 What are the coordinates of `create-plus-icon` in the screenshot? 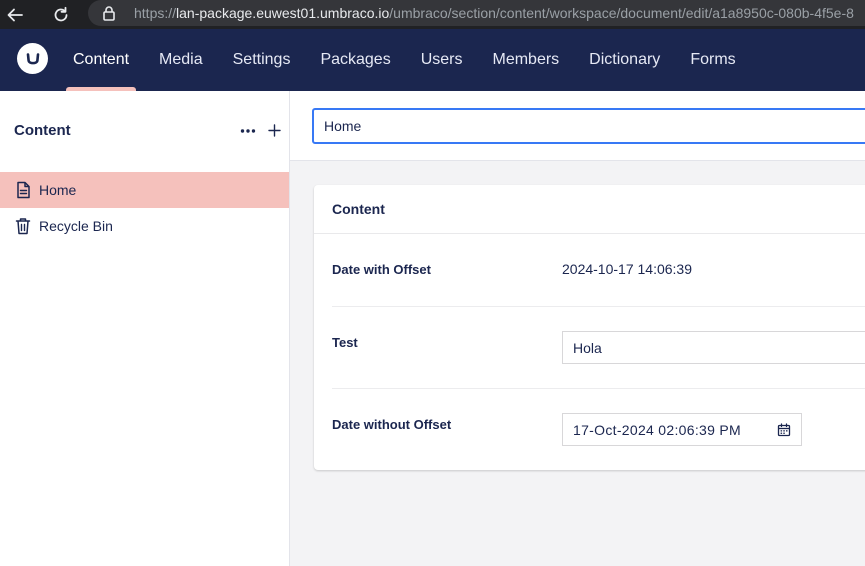 It's located at (274, 131).